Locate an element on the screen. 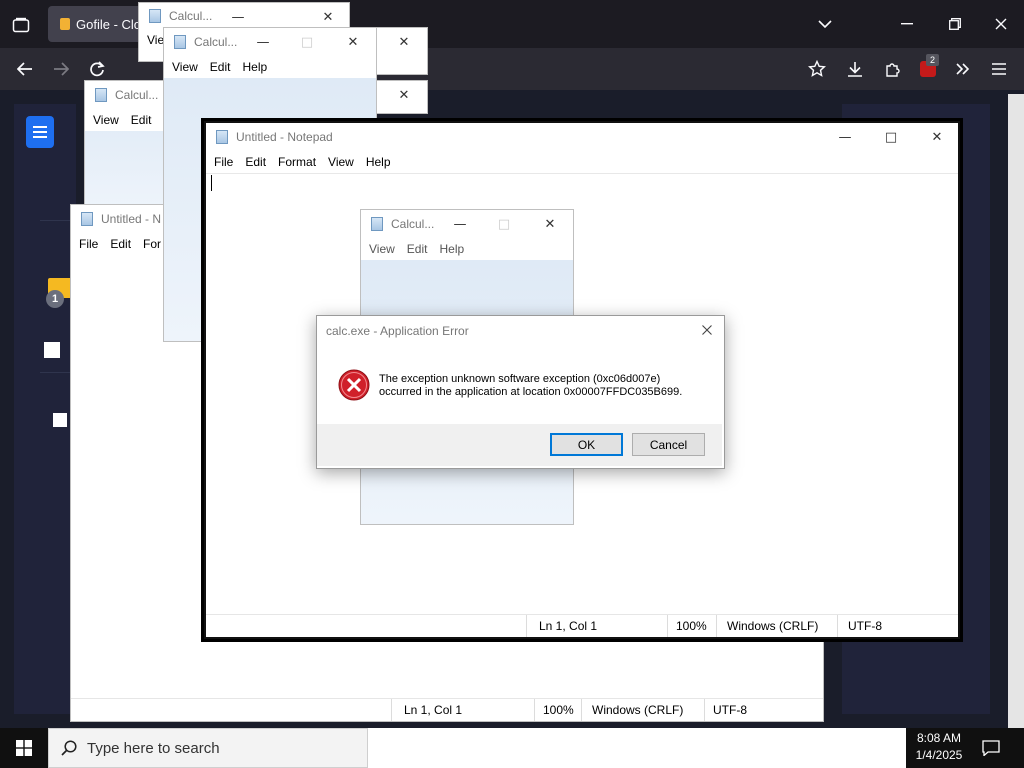  ok-button: OK is located at coordinates (586, 444).